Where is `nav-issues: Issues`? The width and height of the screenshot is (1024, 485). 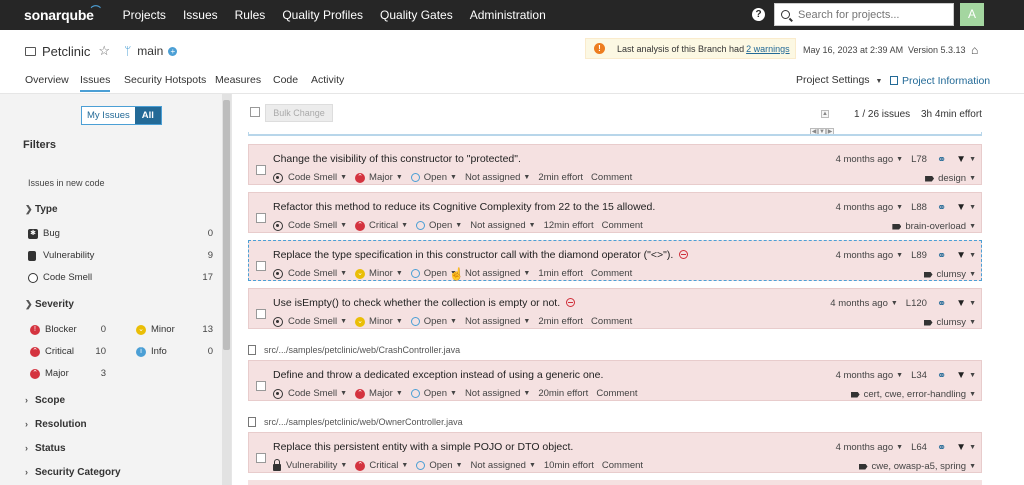
nav-issues: Issues is located at coordinates (200, 15).